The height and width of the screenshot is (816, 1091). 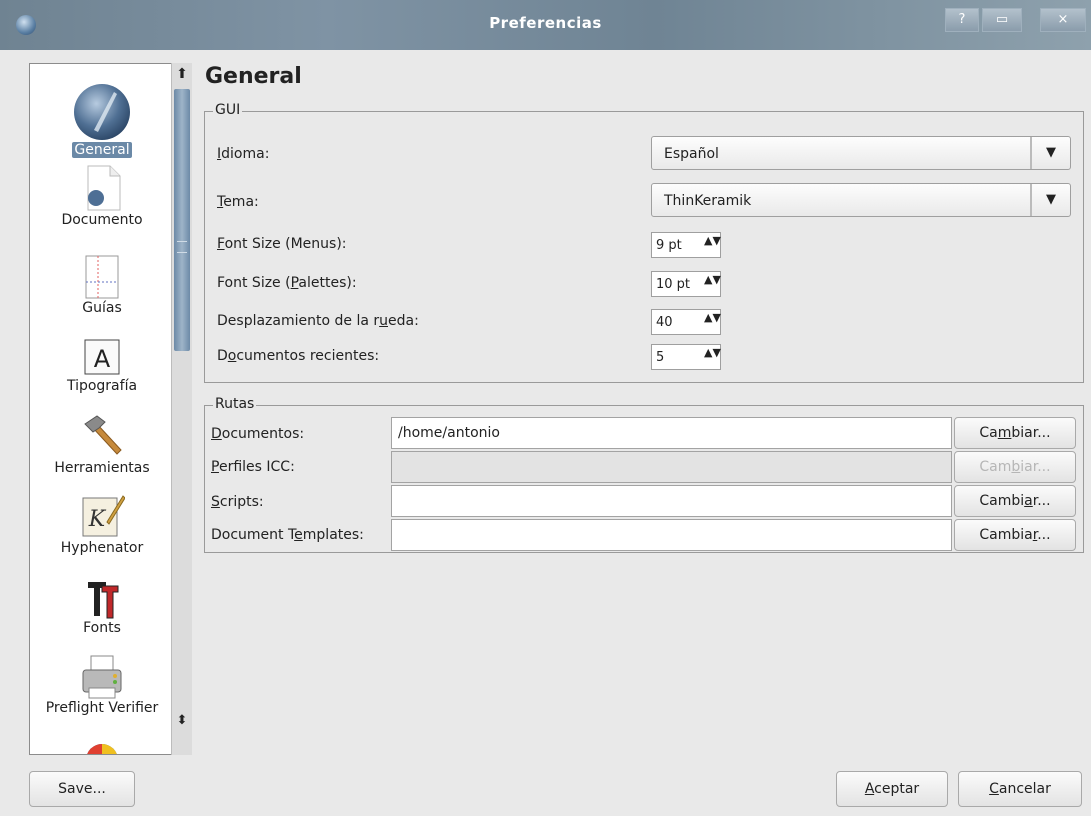 I want to click on sidebar-scrollbar: ⬆ ⬍, so click(x=181, y=409).